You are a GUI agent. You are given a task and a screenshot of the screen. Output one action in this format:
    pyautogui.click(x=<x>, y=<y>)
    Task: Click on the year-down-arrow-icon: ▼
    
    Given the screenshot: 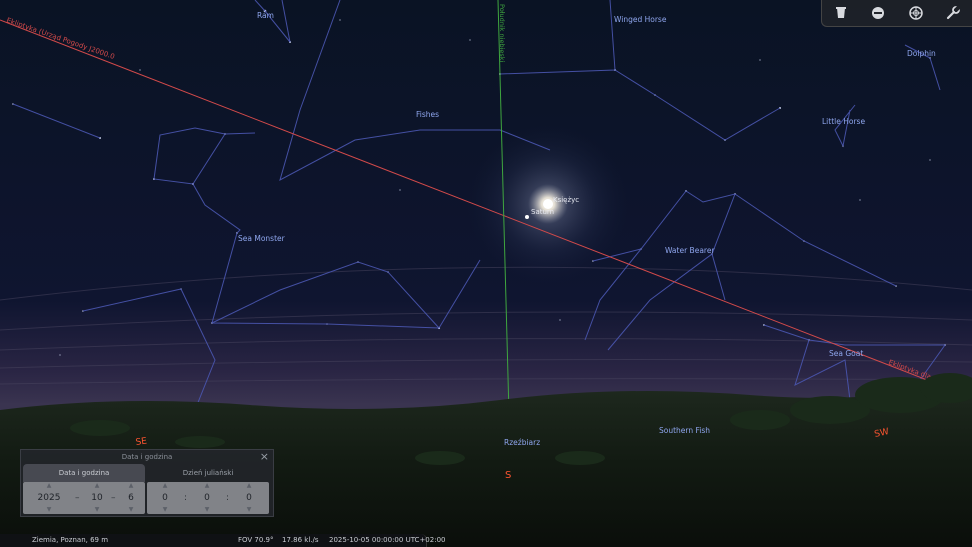 What is the action you would take?
    pyautogui.click(x=49, y=510)
    